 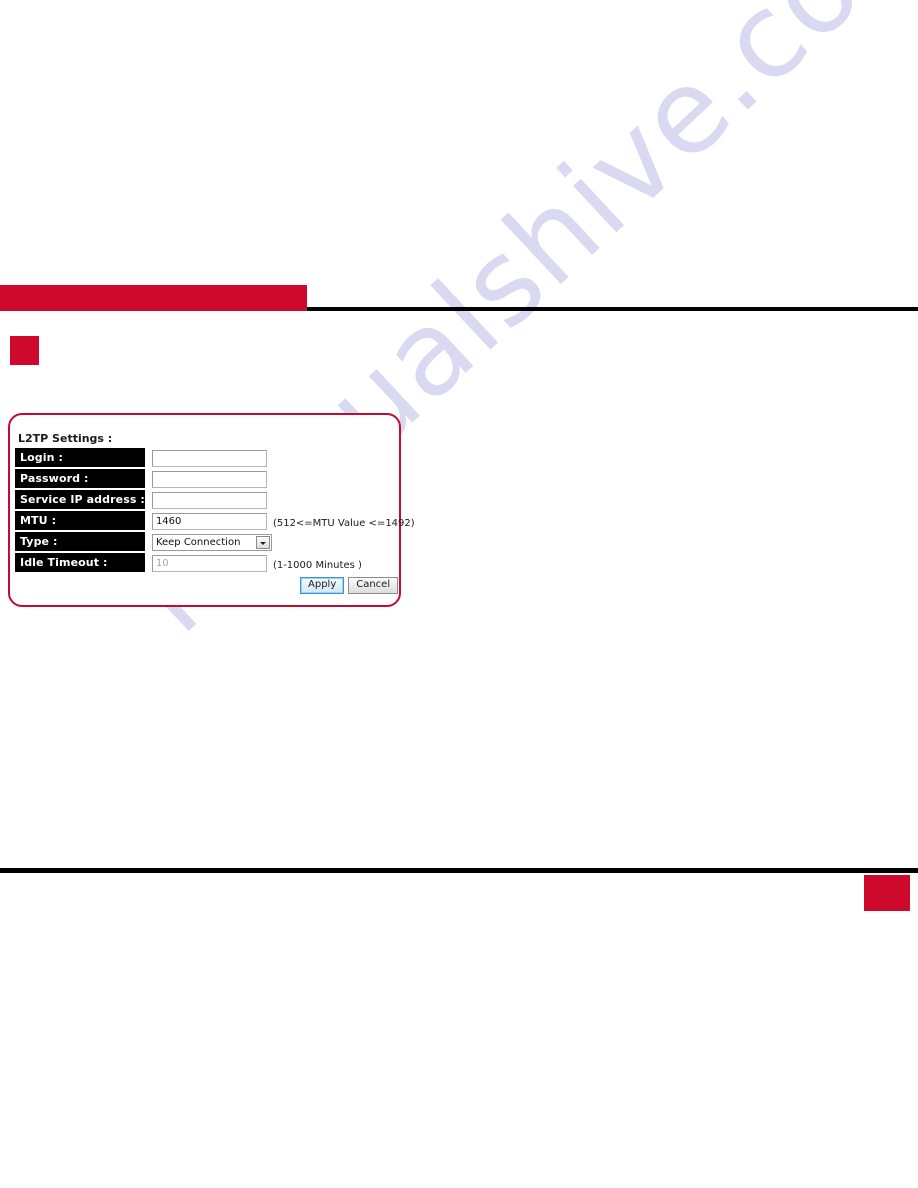 I want to click on mtu-input, so click(x=209, y=521).